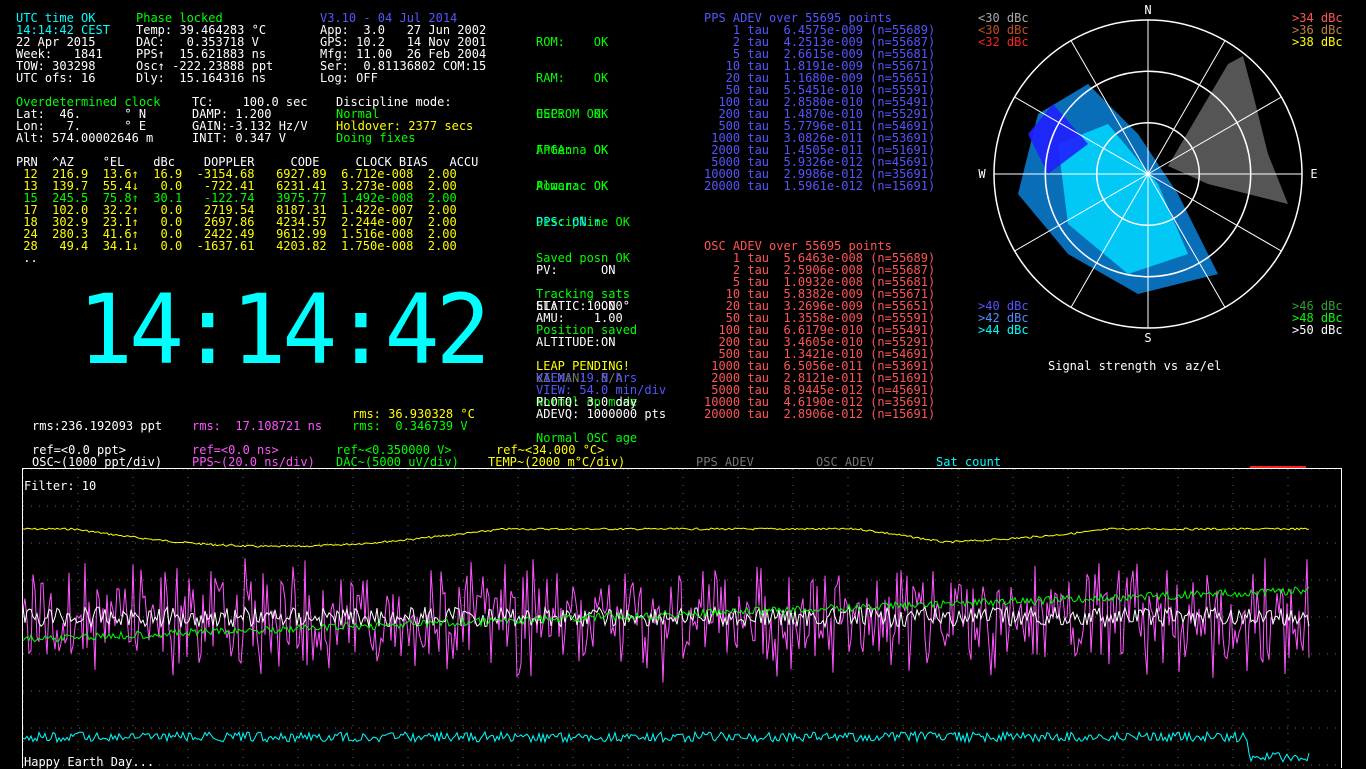  Describe the element at coordinates (569, 114) in the screenshot. I see `health-eeprom: EEPROM OK` at that location.